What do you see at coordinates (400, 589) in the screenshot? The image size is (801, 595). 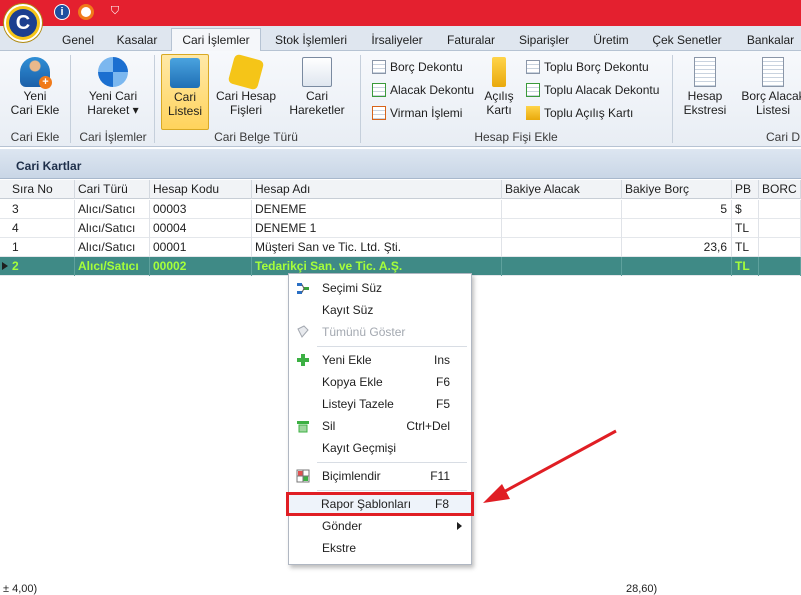 I see `grid-summary-footer: ± 4,00) 28,60)` at bounding box center [400, 589].